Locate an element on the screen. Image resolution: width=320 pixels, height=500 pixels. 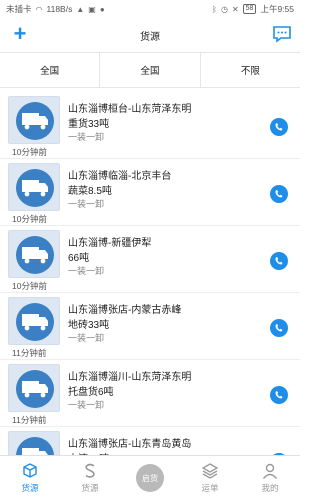
android-icon: ▲ is located at coordinates (80, 9).